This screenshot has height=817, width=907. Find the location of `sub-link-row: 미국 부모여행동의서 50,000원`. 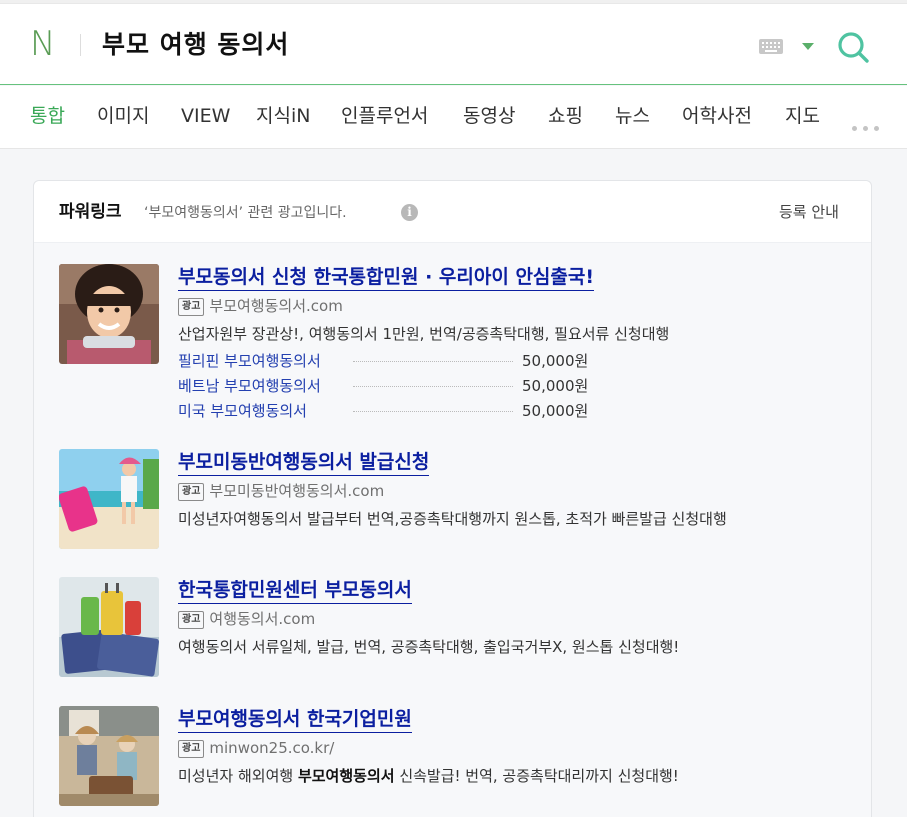

sub-link-row: 미국 부모여행동의서 50,000원 is located at coordinates (383, 411).